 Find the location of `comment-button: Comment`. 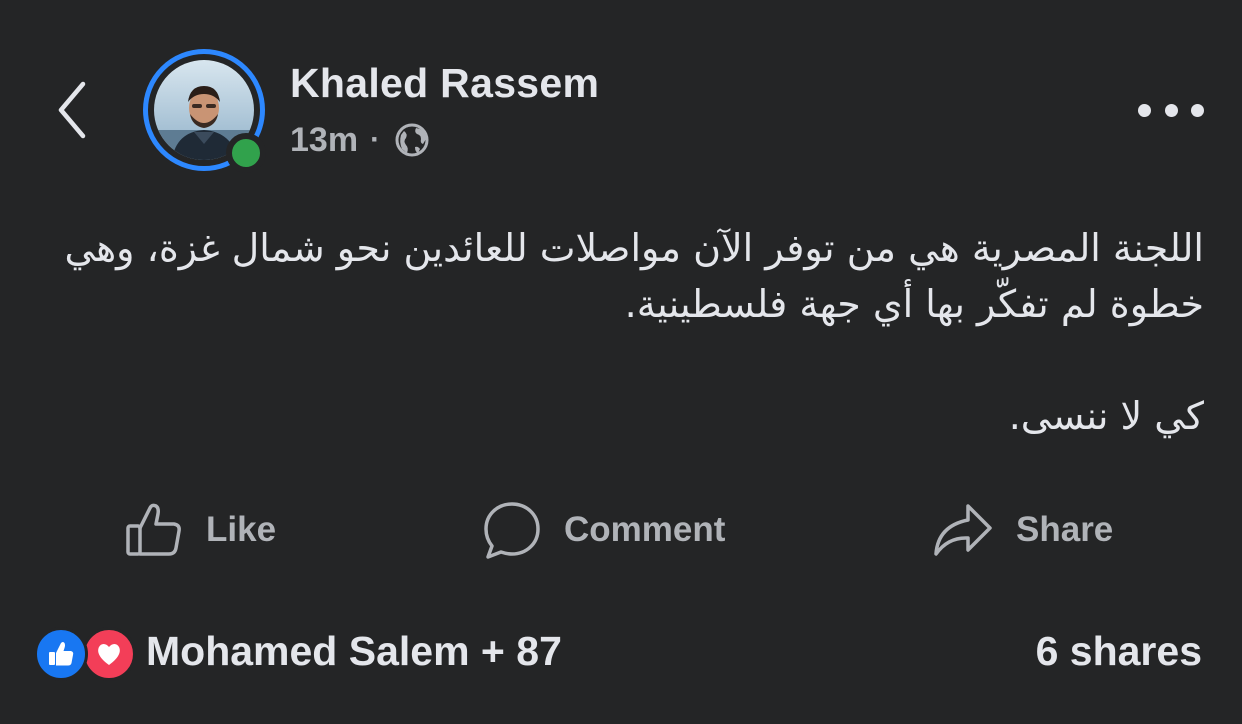

comment-button: Comment is located at coordinates (603, 530).